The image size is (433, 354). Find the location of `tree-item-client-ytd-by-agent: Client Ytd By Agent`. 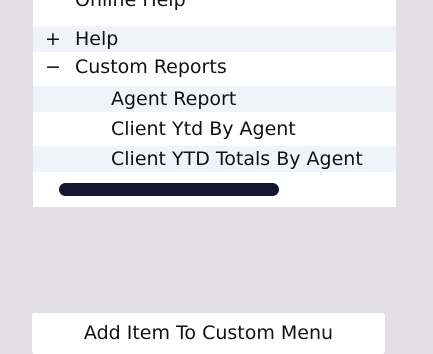

tree-item-client-ytd-by-agent: Client Ytd By Agent is located at coordinates (214, 129).